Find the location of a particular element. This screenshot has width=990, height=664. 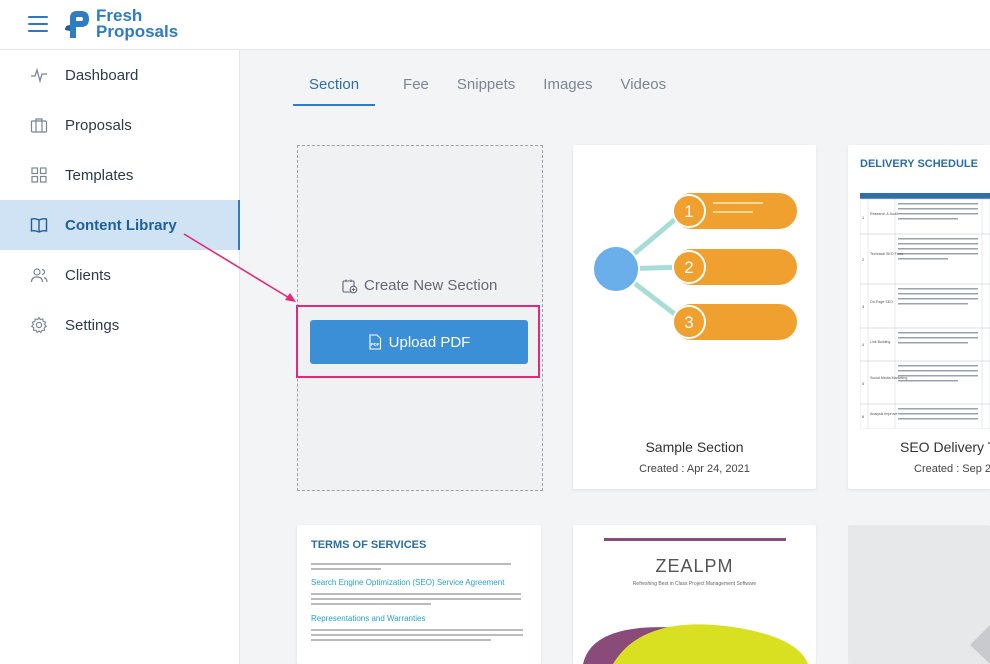

sidebar-item-label: Content Library is located at coordinates (121, 225).